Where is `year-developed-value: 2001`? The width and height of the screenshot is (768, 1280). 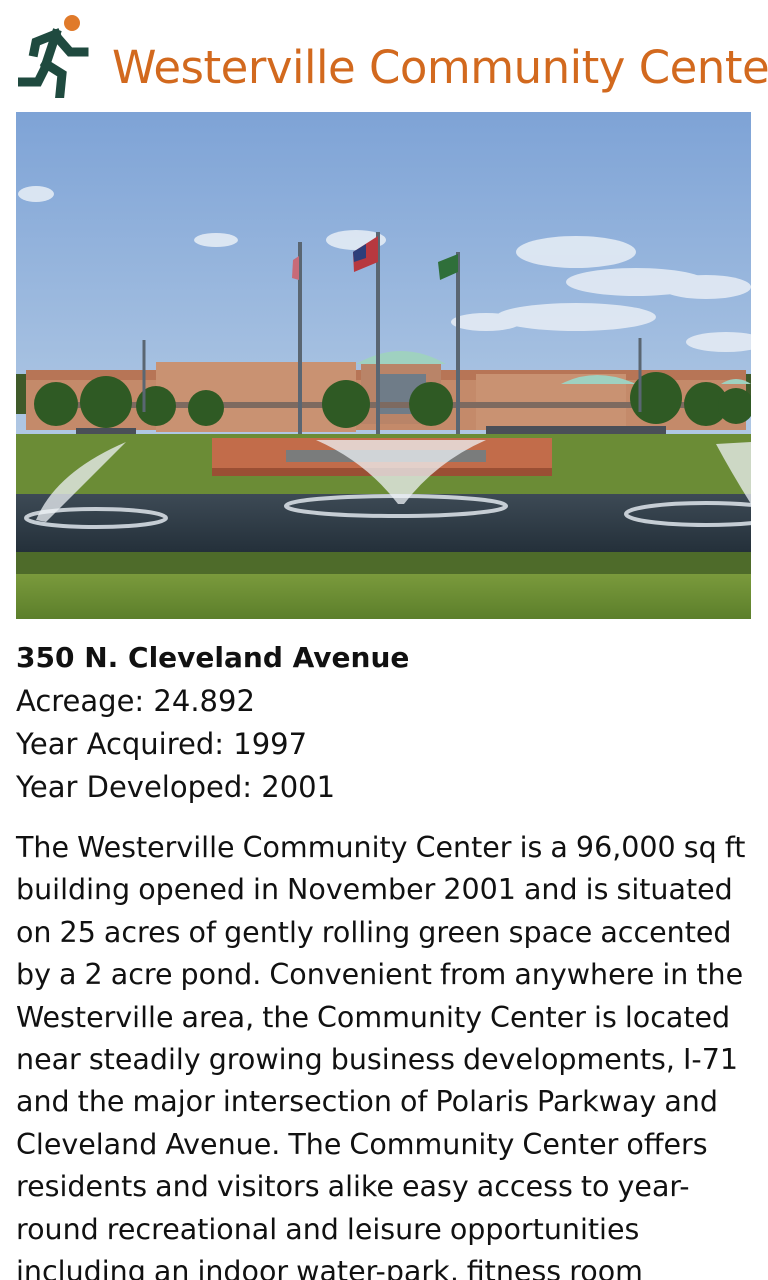 year-developed-value: 2001 is located at coordinates (298, 787).